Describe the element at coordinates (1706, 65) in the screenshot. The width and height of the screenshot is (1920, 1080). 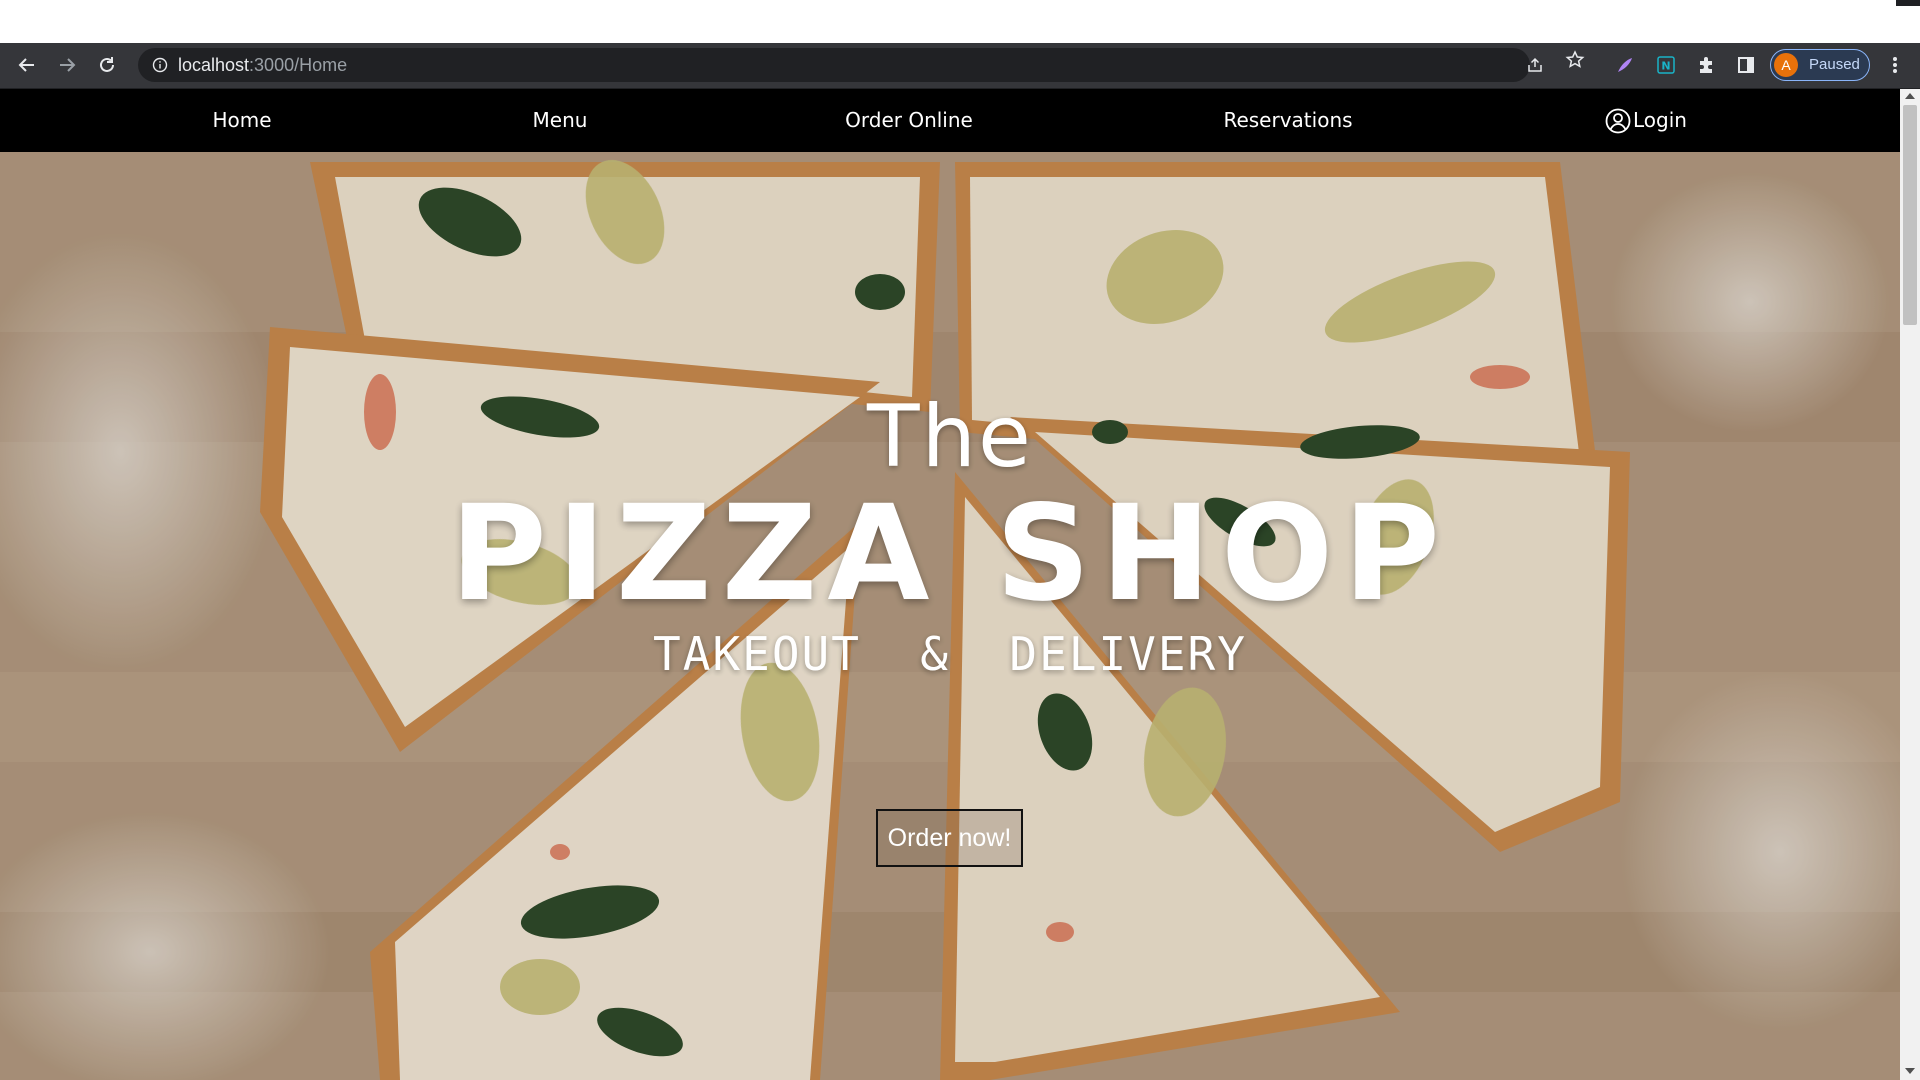
I see `puzzle-icon` at that location.